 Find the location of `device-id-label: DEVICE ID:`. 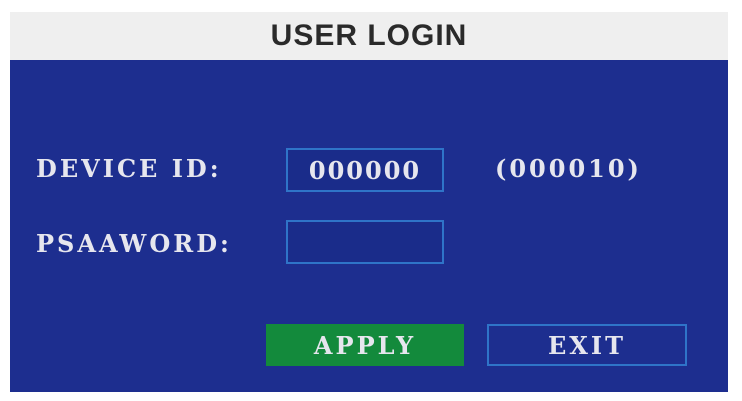

device-id-label: DEVICE ID: is located at coordinates (129, 168).